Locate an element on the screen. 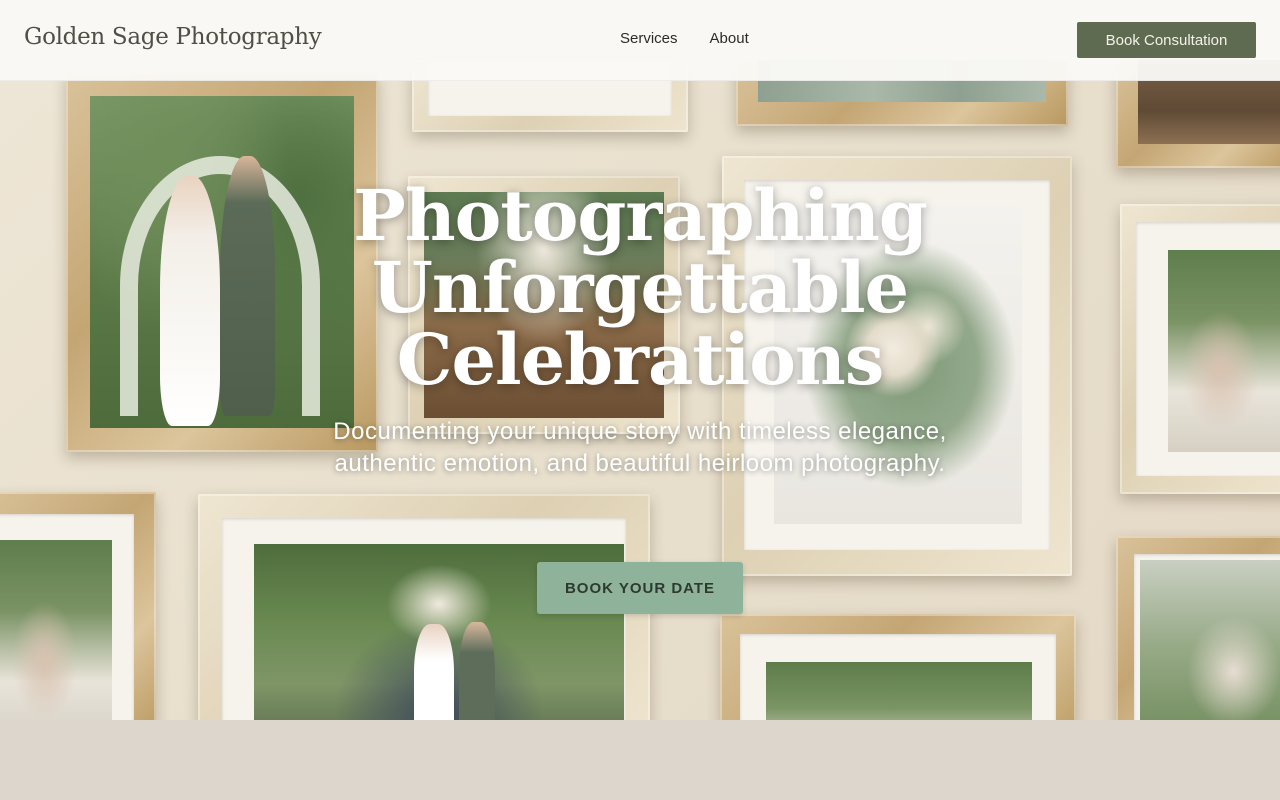 This screenshot has width=1280, height=800. main-nav: Services About is located at coordinates (684, 38).